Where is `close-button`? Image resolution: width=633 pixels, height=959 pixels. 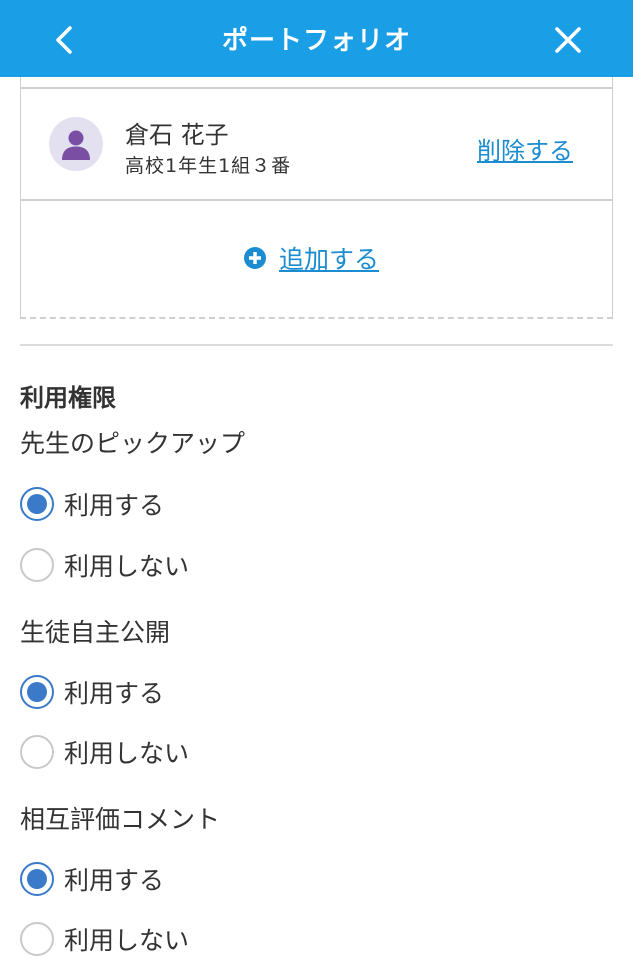
close-button is located at coordinates (568, 40).